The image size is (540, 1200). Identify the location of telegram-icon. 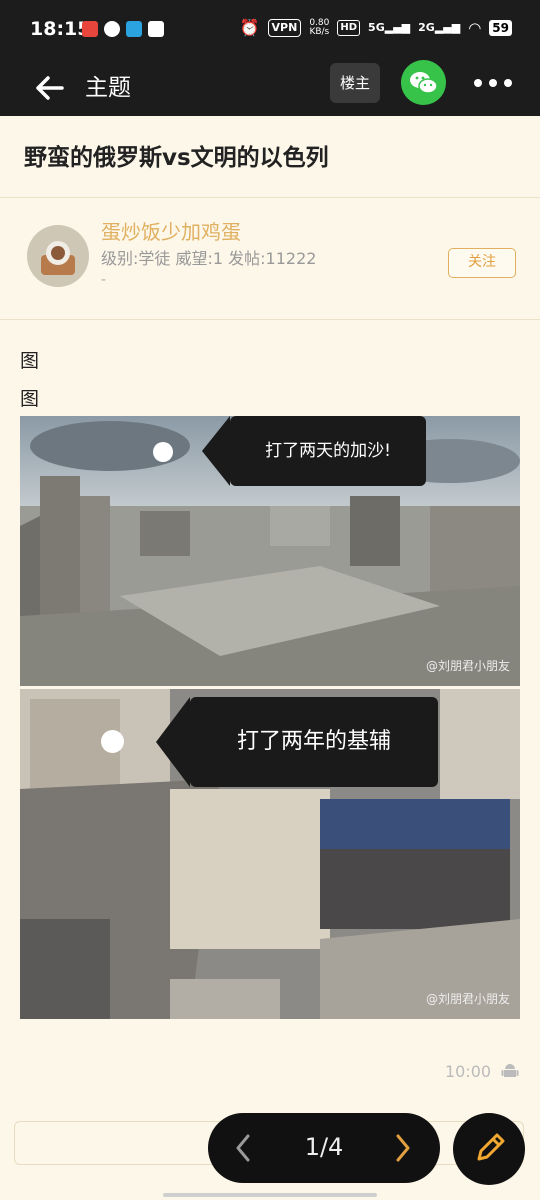
(134, 29).